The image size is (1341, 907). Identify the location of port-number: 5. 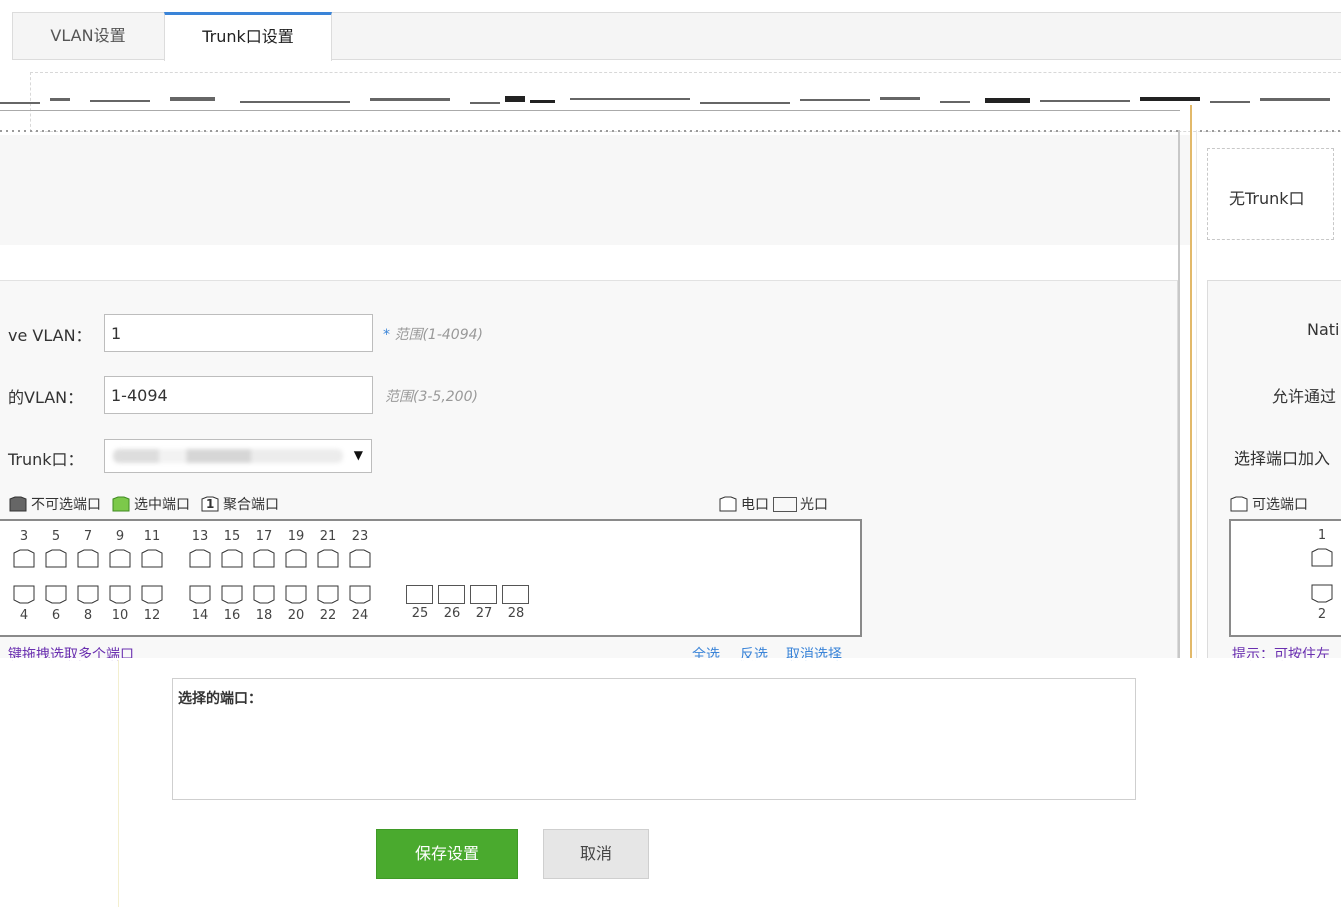
(56, 536).